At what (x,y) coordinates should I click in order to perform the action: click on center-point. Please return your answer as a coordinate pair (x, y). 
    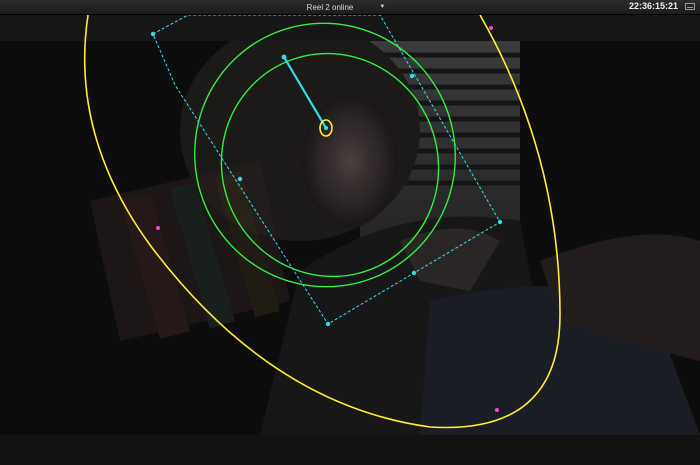
    Looking at the image, I should click on (326, 128).